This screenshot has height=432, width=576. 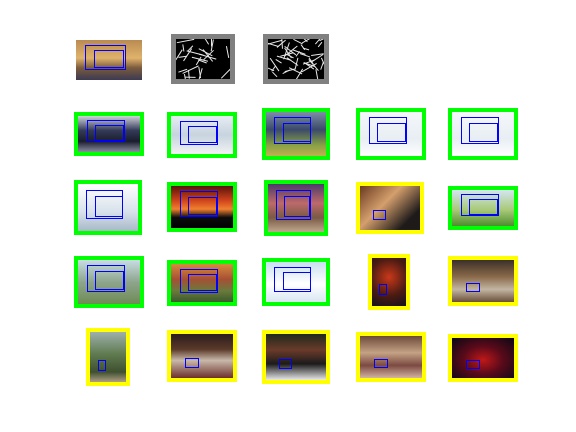 I want to click on feature-map-grid, so click(x=296, y=59).